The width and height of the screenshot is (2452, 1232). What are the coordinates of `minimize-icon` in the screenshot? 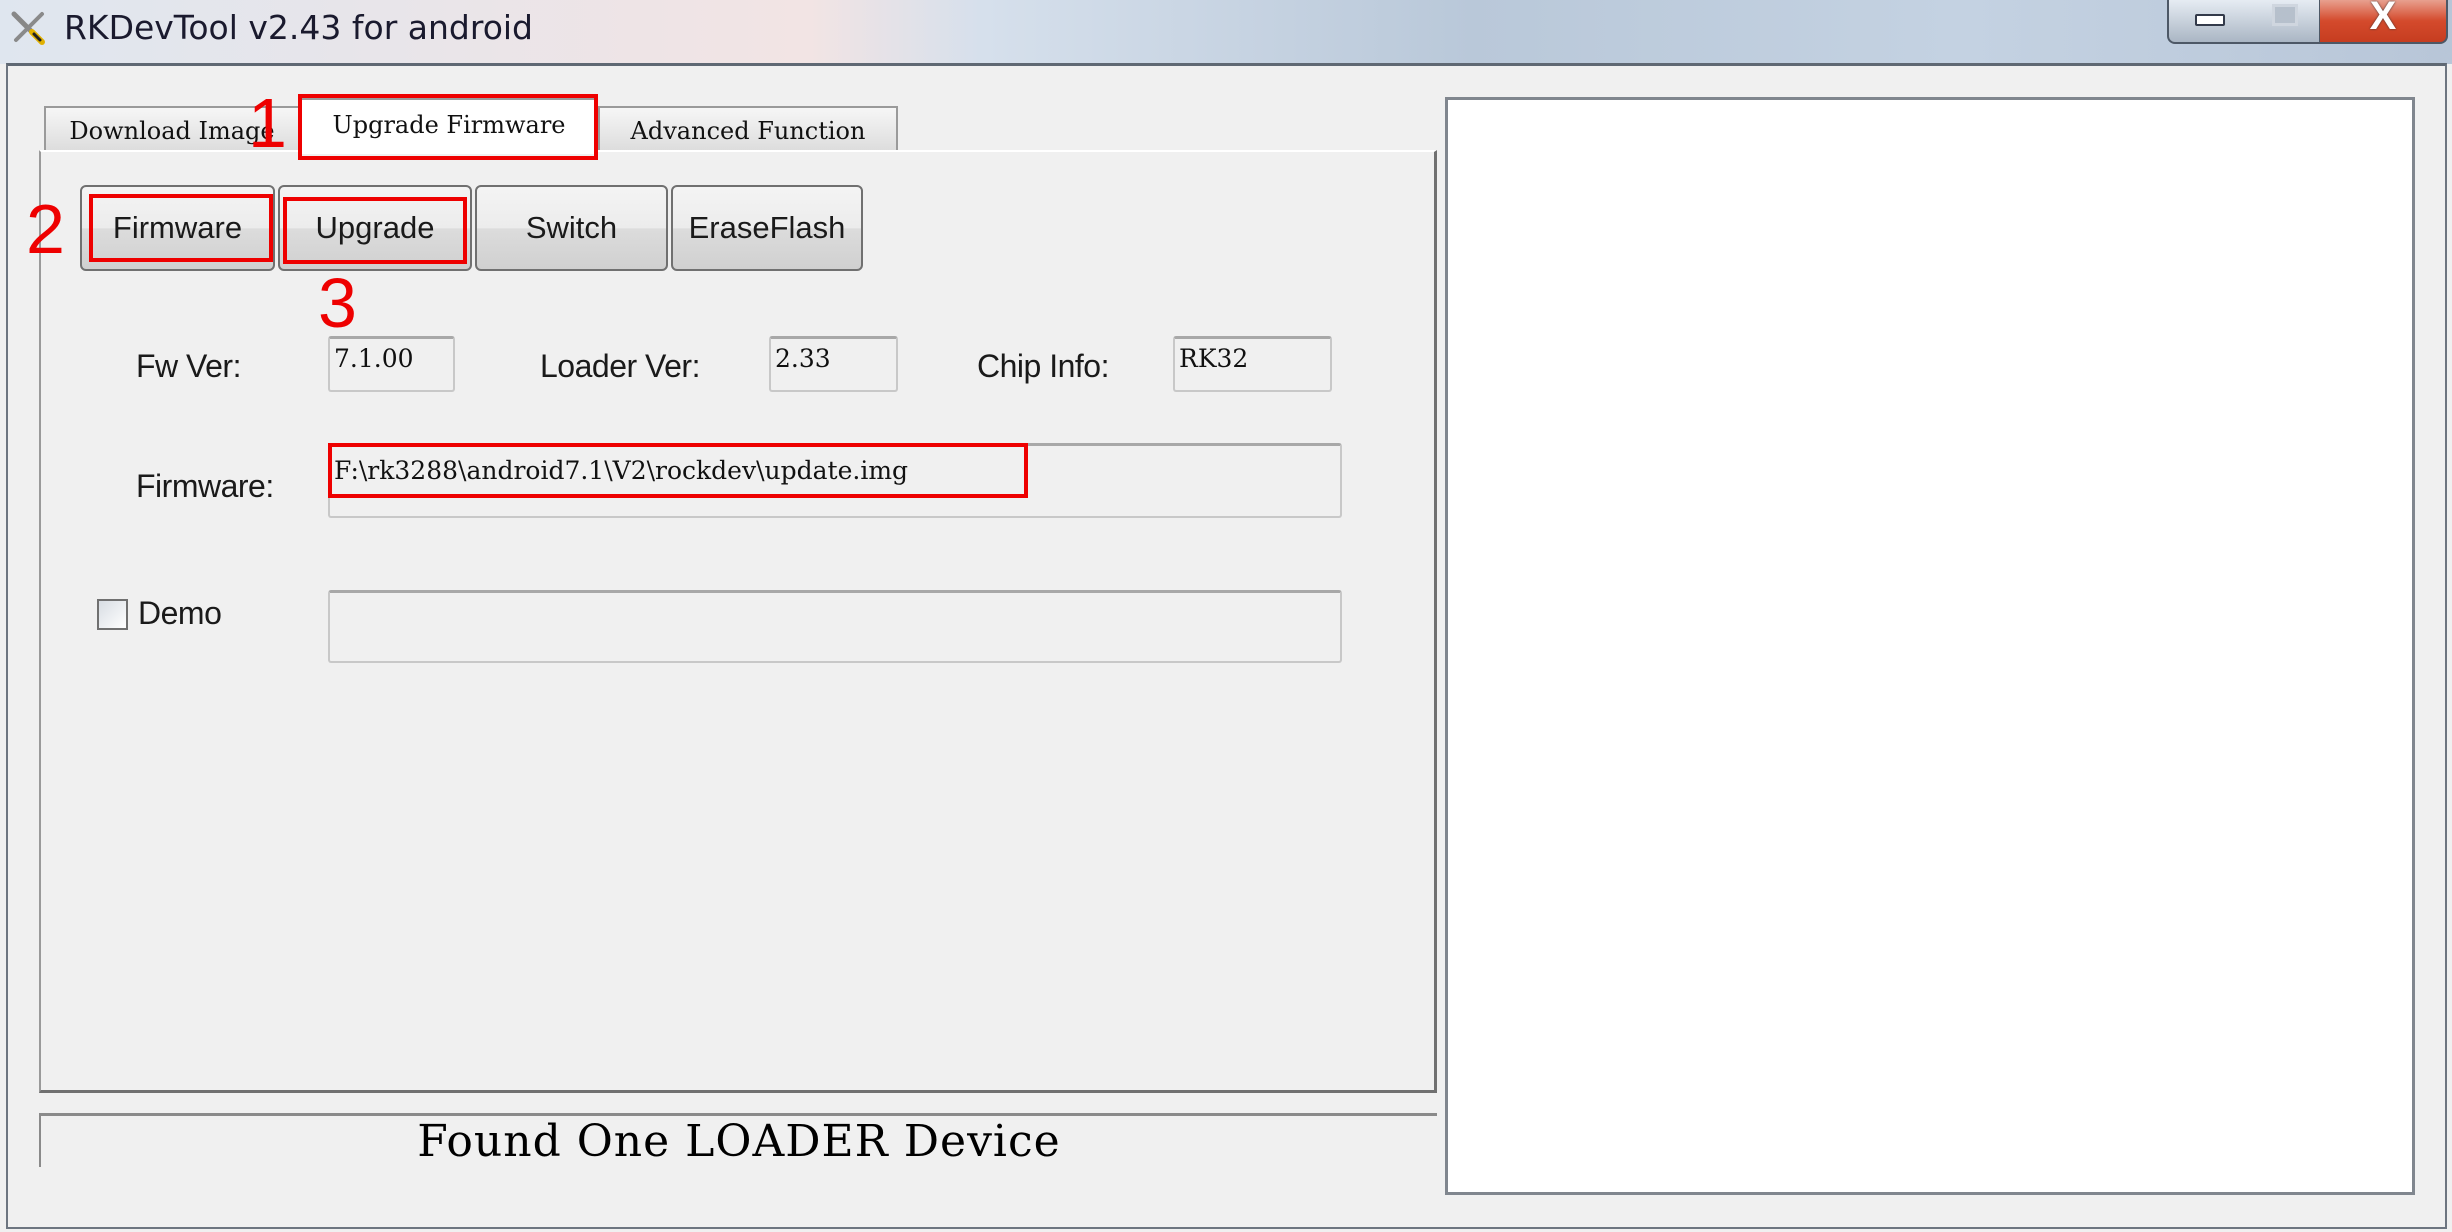 It's located at (2210, 20).